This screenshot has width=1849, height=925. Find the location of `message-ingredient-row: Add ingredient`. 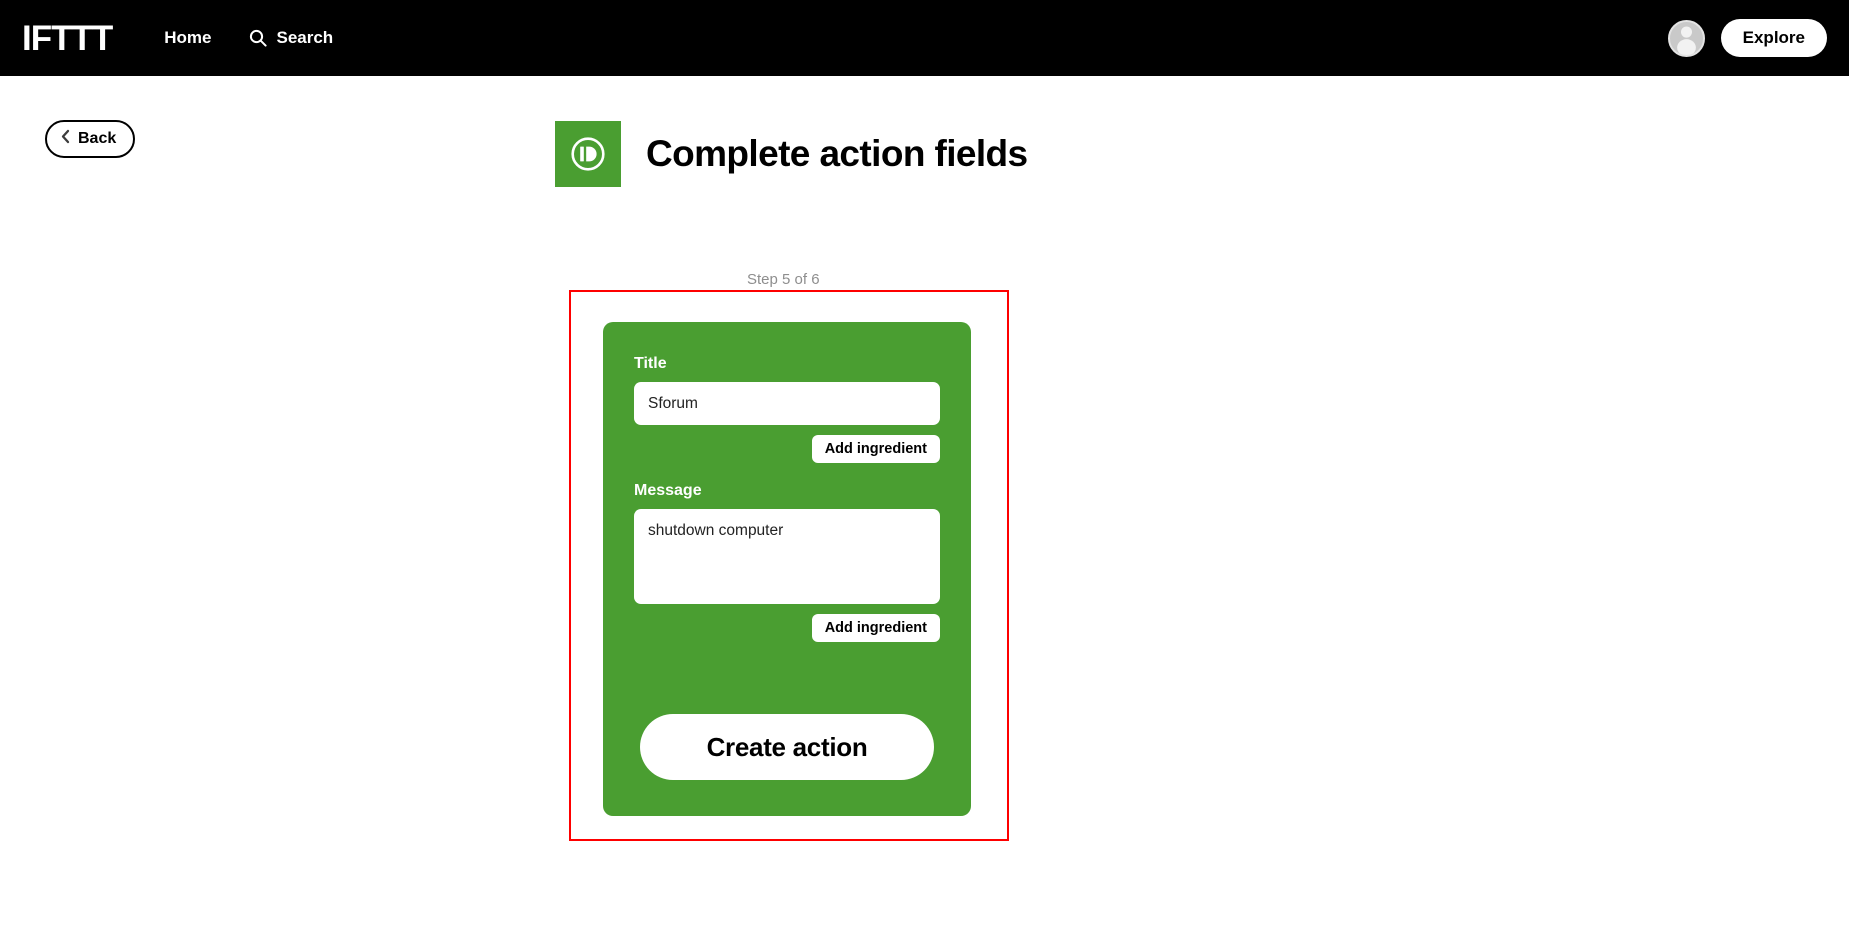

message-ingredient-row: Add ingredient is located at coordinates (787, 628).